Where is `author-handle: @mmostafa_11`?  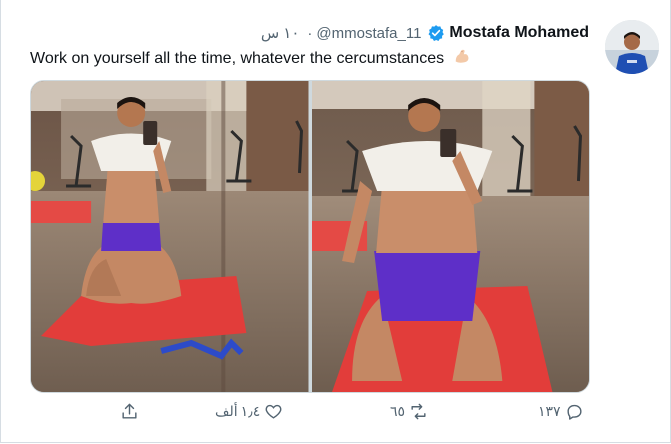 author-handle: @mmostafa_11 is located at coordinates (368, 33).